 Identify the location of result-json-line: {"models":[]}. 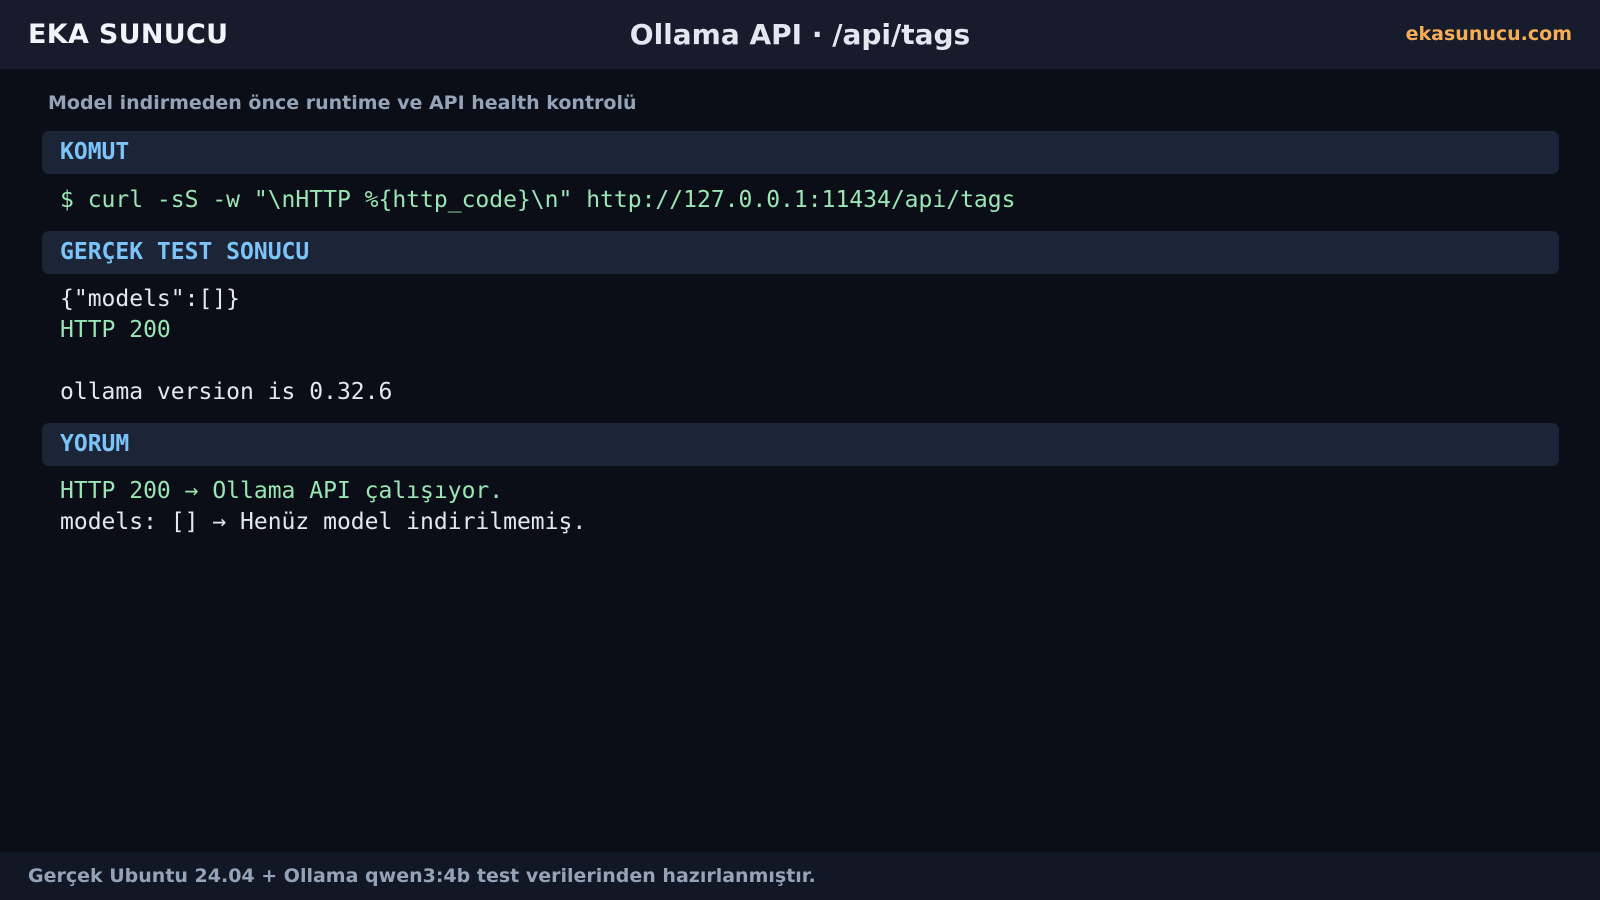
(150, 299).